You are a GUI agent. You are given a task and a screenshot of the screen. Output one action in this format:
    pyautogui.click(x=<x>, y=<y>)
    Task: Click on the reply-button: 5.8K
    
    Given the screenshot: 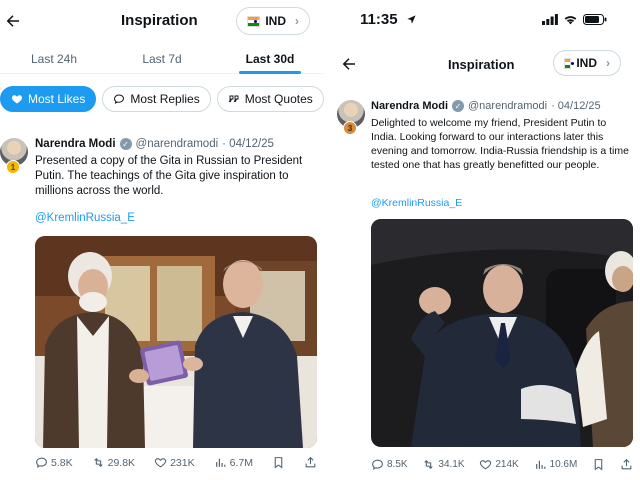 What is the action you would take?
    pyautogui.click(x=54, y=462)
    